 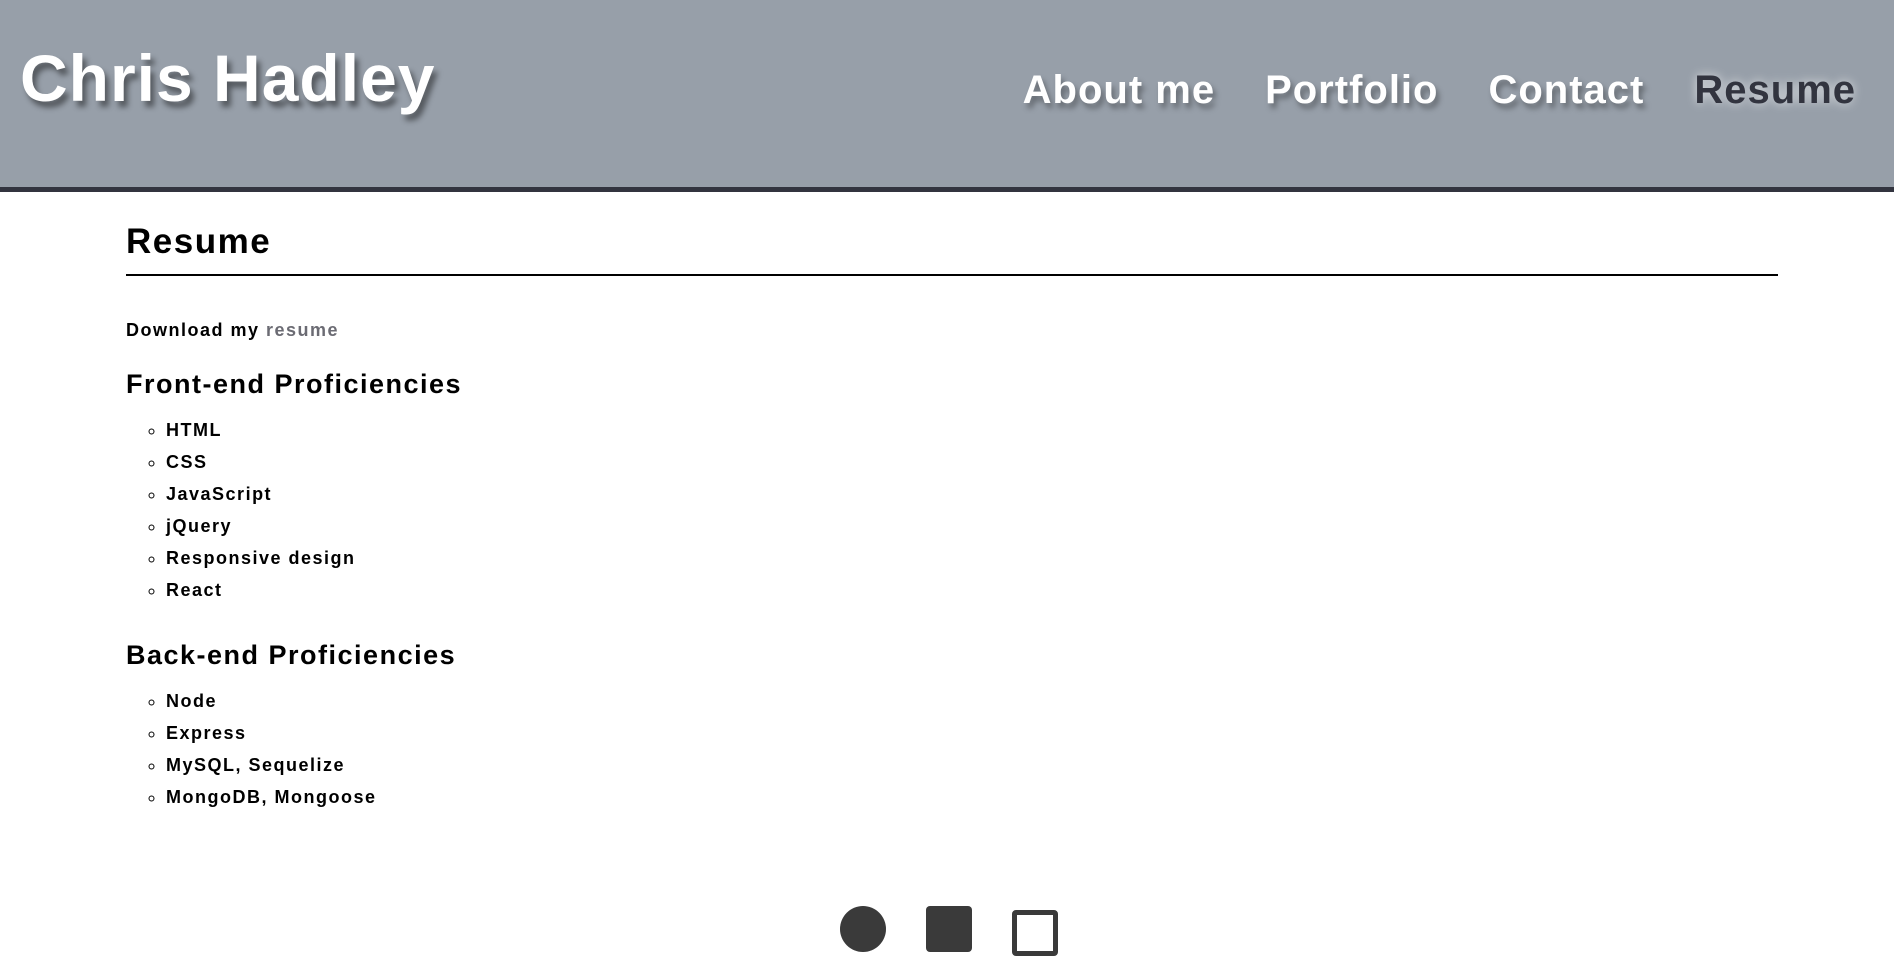 I want to click on site-title: Chris Hadley, so click(x=227, y=78).